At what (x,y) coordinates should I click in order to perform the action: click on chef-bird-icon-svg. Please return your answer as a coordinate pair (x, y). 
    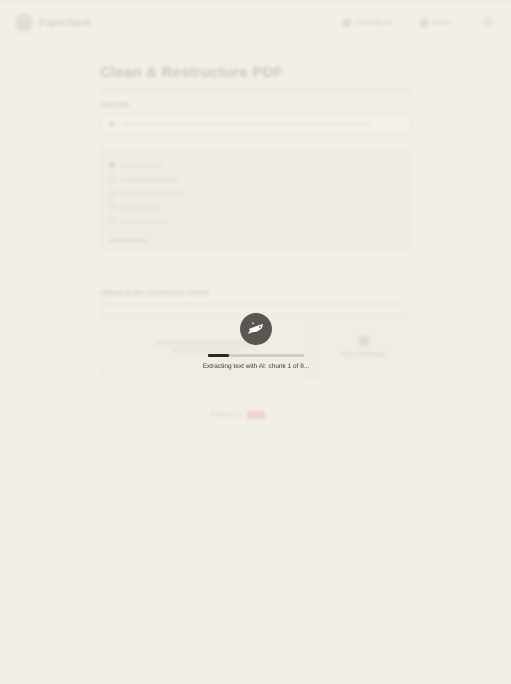
    Looking at the image, I should click on (255, 328).